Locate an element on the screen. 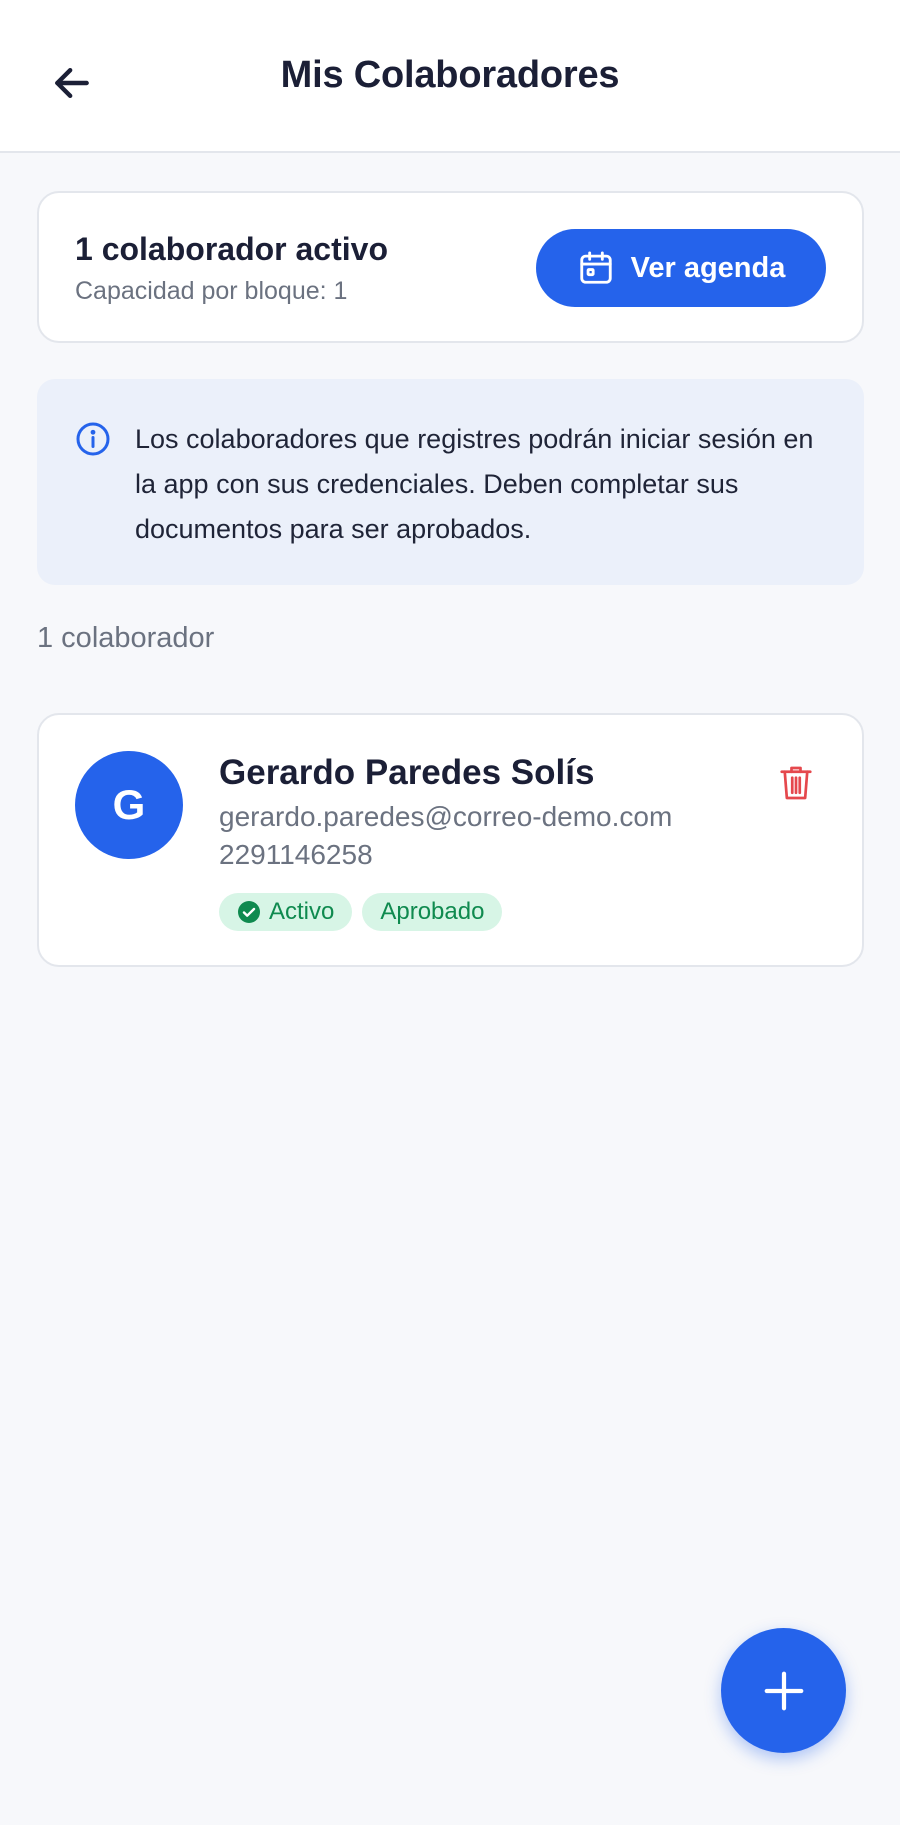  status-badges: Activo Aprobado is located at coordinates (361, 912).